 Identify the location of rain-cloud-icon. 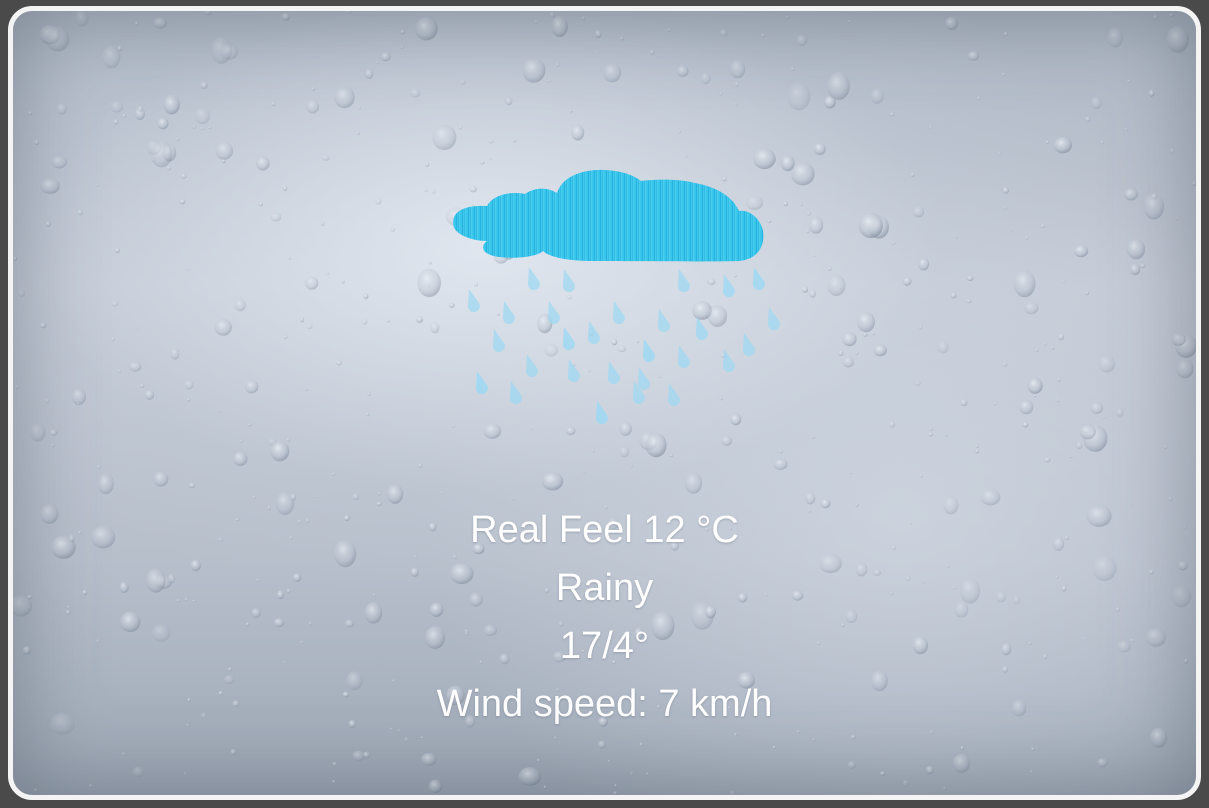
(616, 297).